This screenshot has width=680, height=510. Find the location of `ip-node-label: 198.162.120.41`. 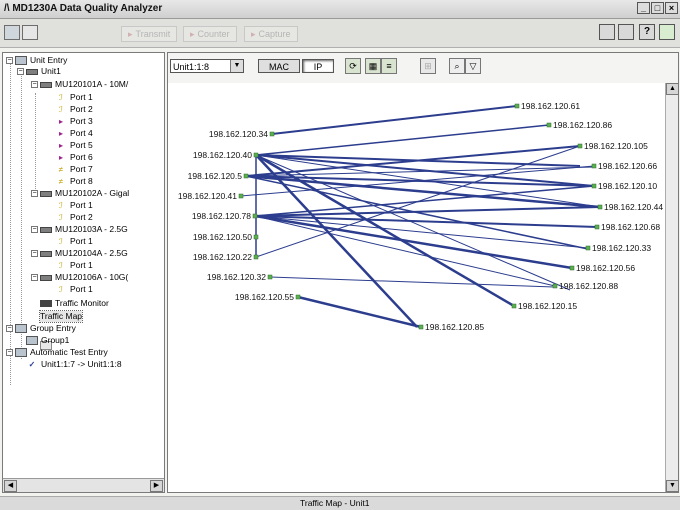

ip-node-label: 198.162.120.41 is located at coordinates (207, 196).